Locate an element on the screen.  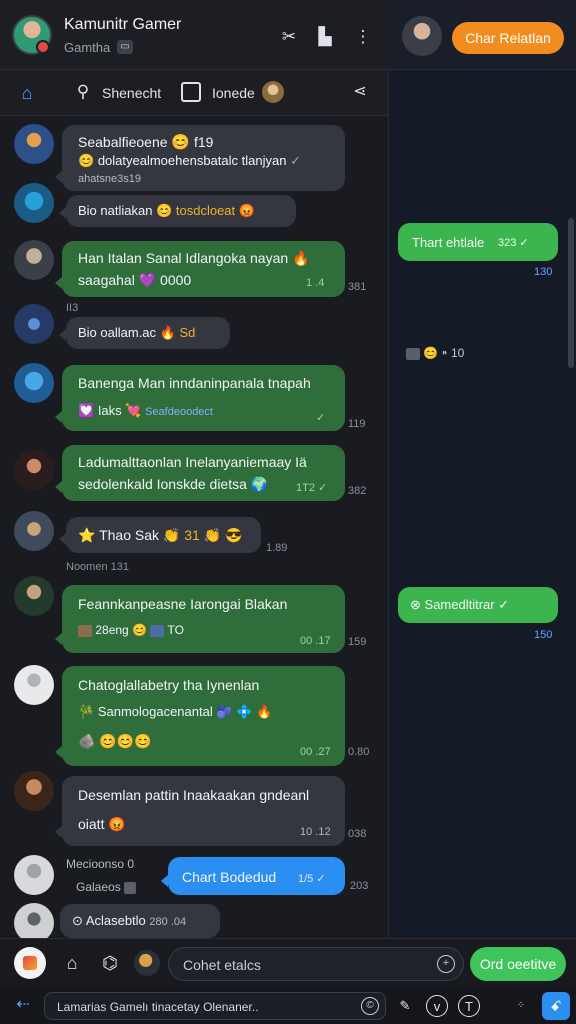
message-meta: 00 .17 is located at coordinates (315, 641).